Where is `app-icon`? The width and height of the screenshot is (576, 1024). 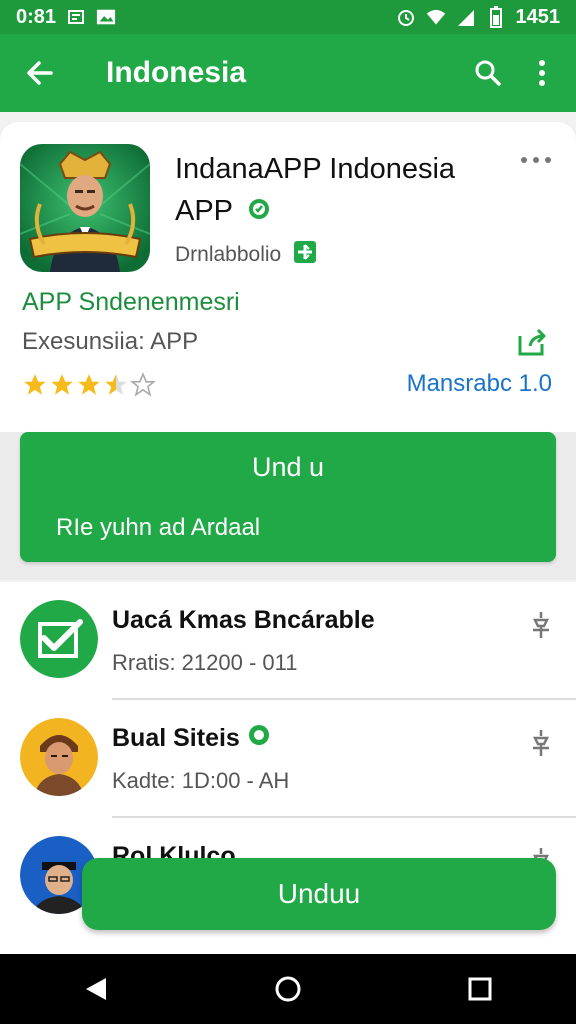
app-icon is located at coordinates (85, 208).